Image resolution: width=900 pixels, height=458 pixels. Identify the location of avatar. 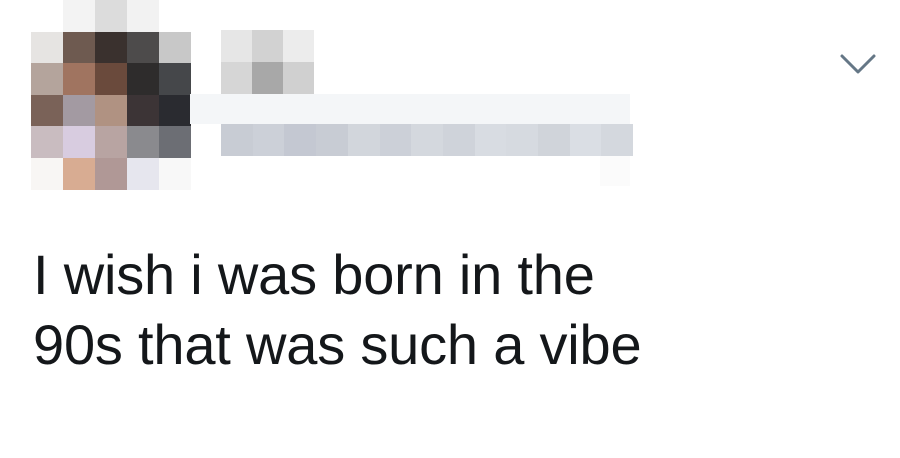
(111, 95).